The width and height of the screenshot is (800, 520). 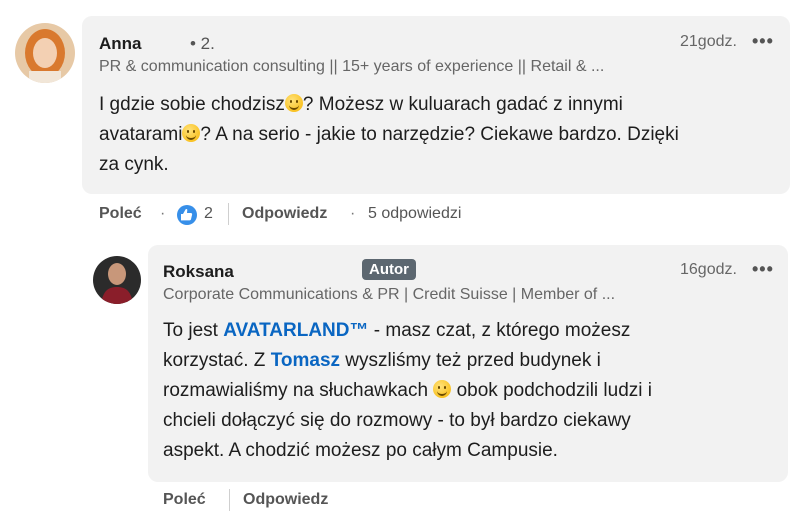 I want to click on comment-author-name: Anna, so click(x=120, y=44).